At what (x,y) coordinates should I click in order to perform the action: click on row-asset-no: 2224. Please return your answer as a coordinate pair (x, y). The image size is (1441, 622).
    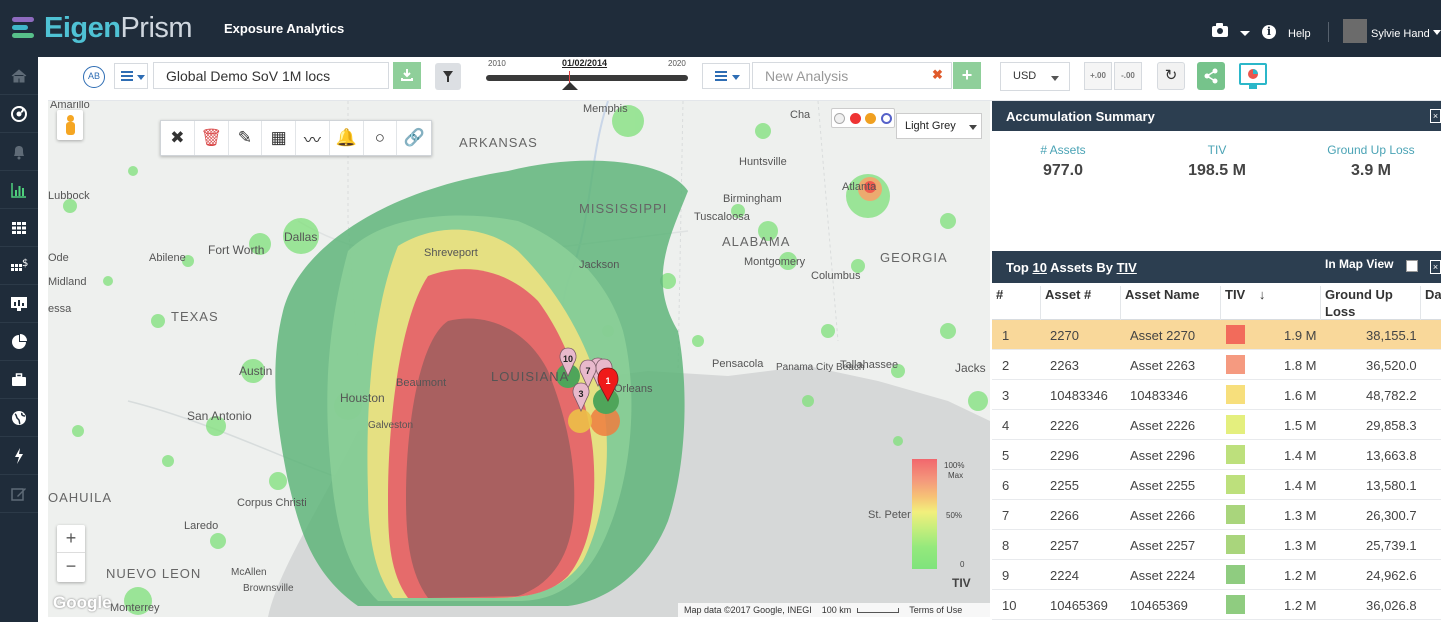
    Looking at the image, I should click on (1064, 575).